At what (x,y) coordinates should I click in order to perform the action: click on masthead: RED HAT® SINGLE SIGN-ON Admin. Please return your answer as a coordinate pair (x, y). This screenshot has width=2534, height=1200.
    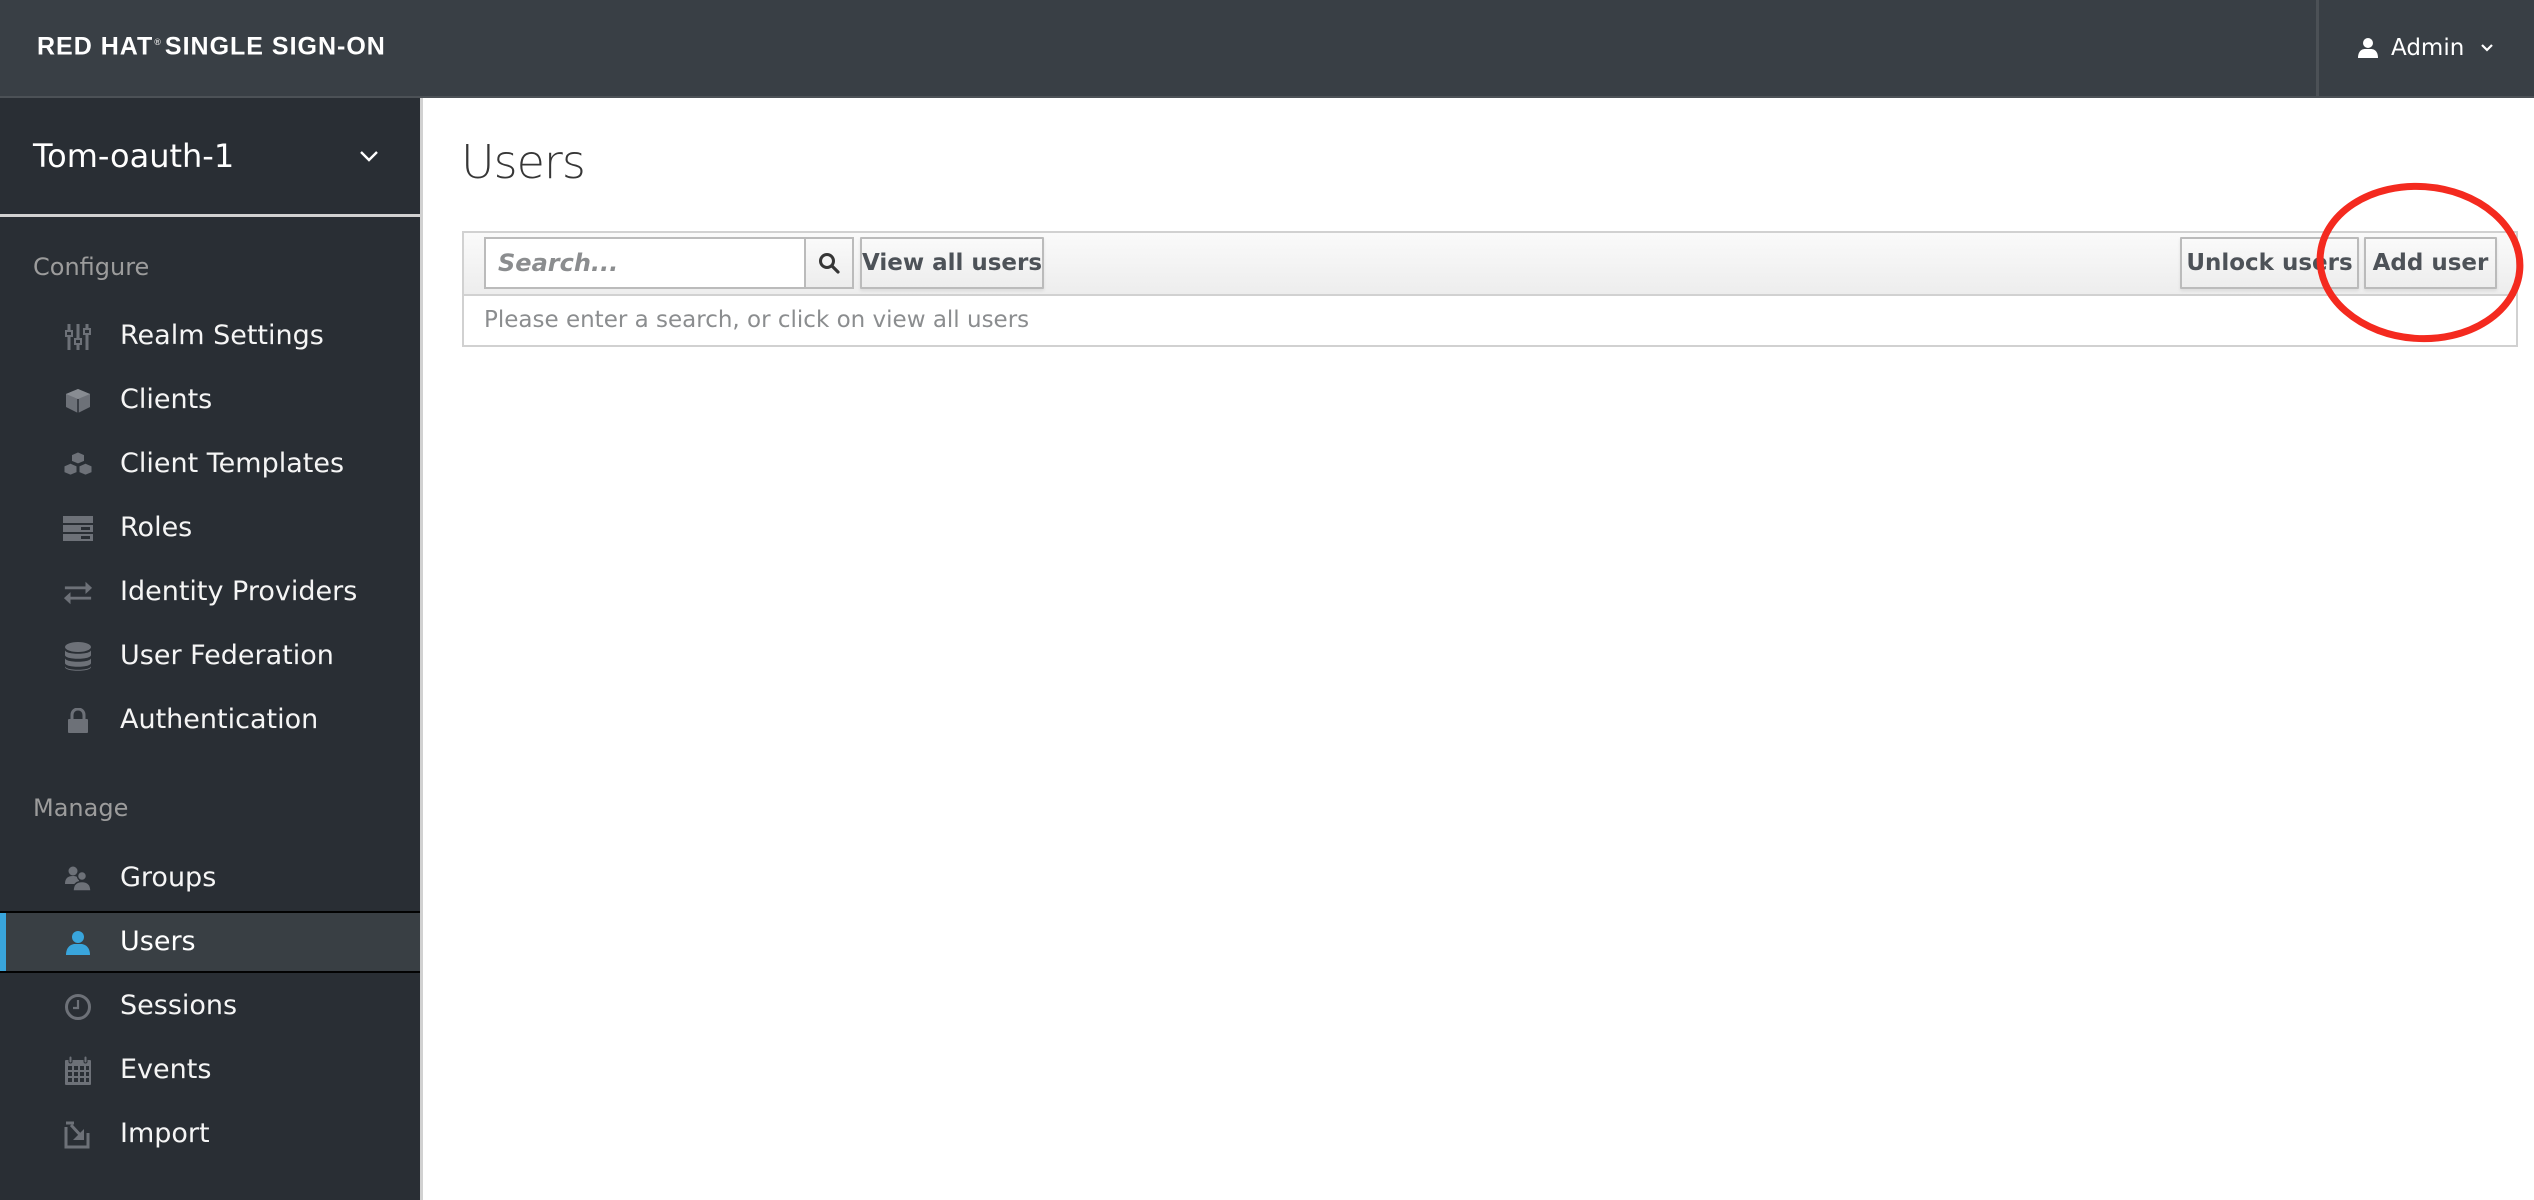
    Looking at the image, I should click on (1267, 49).